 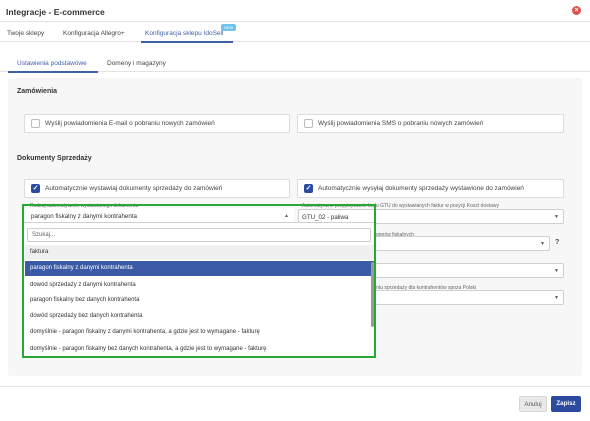 What do you see at coordinates (25, 33) in the screenshot?
I see `tab-twoje-sklepy: Twoje sklepy` at bounding box center [25, 33].